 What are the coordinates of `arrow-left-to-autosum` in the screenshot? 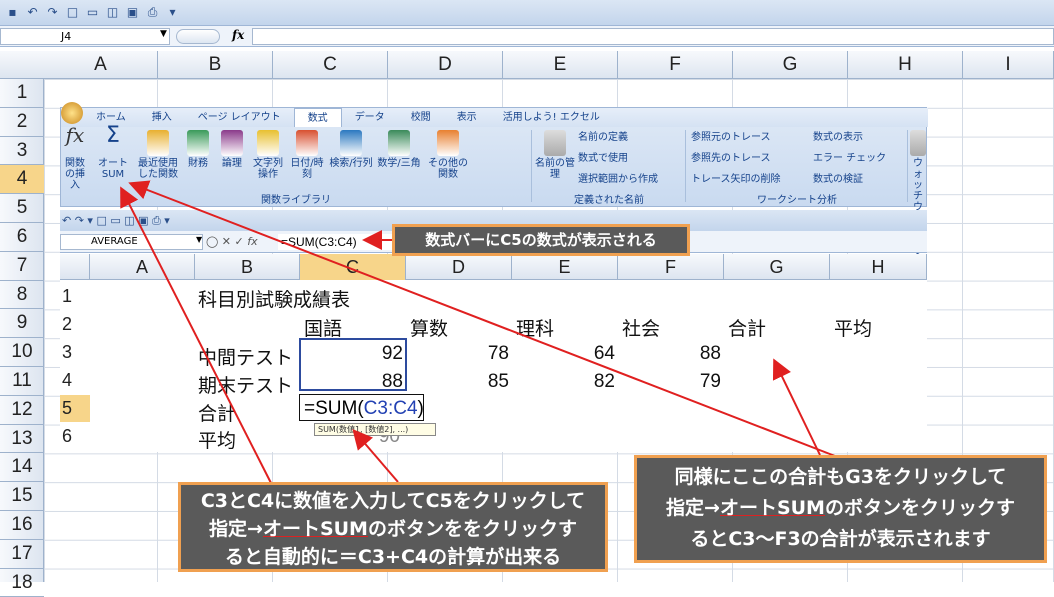 It's located at (196, 336).